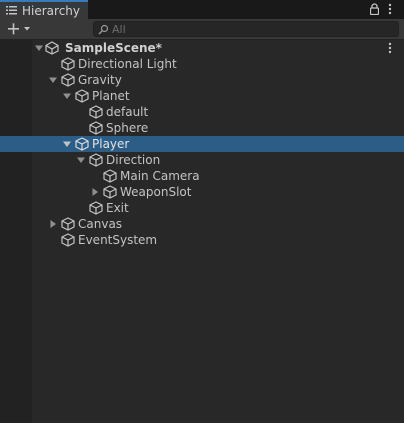 The image size is (404, 423). I want to click on lock-icon, so click(374, 9).